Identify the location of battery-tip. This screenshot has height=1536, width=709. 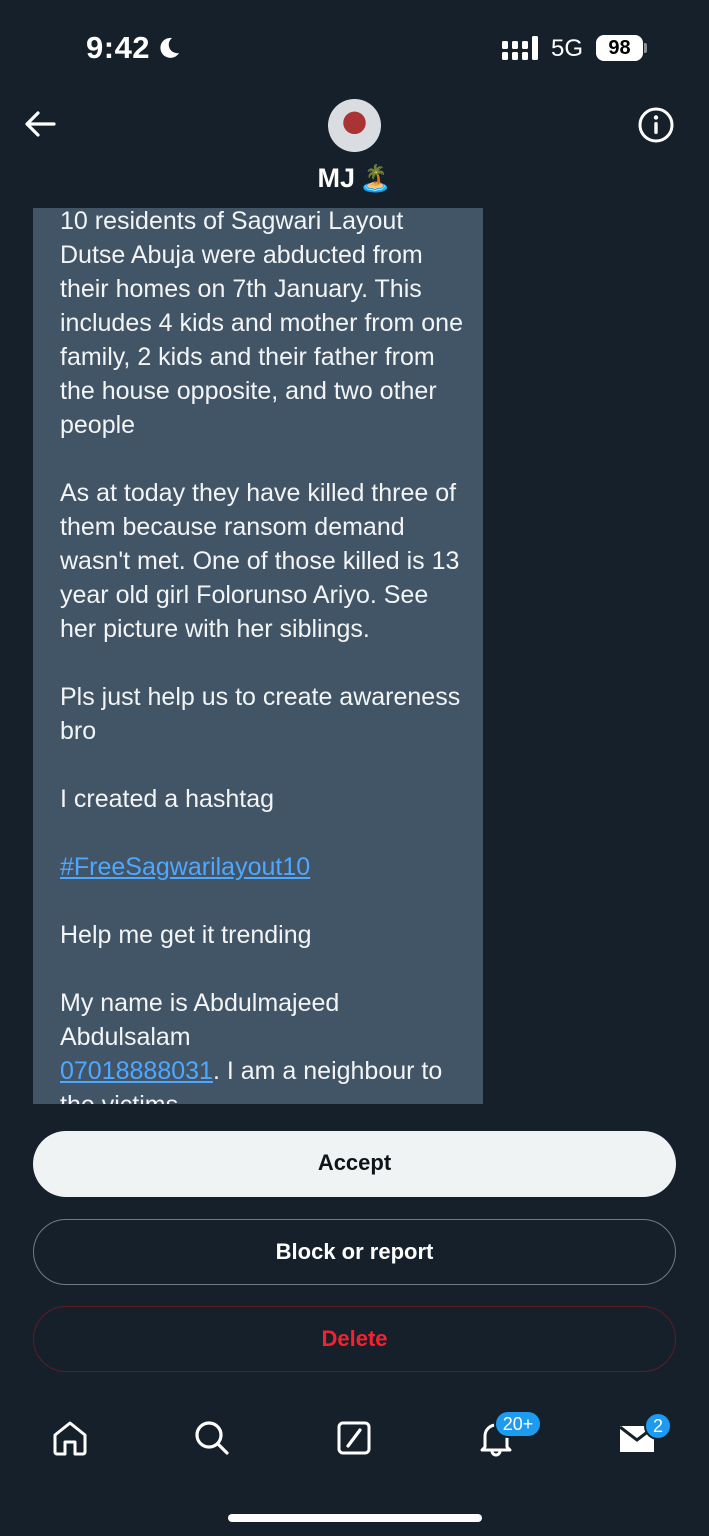
(645, 48).